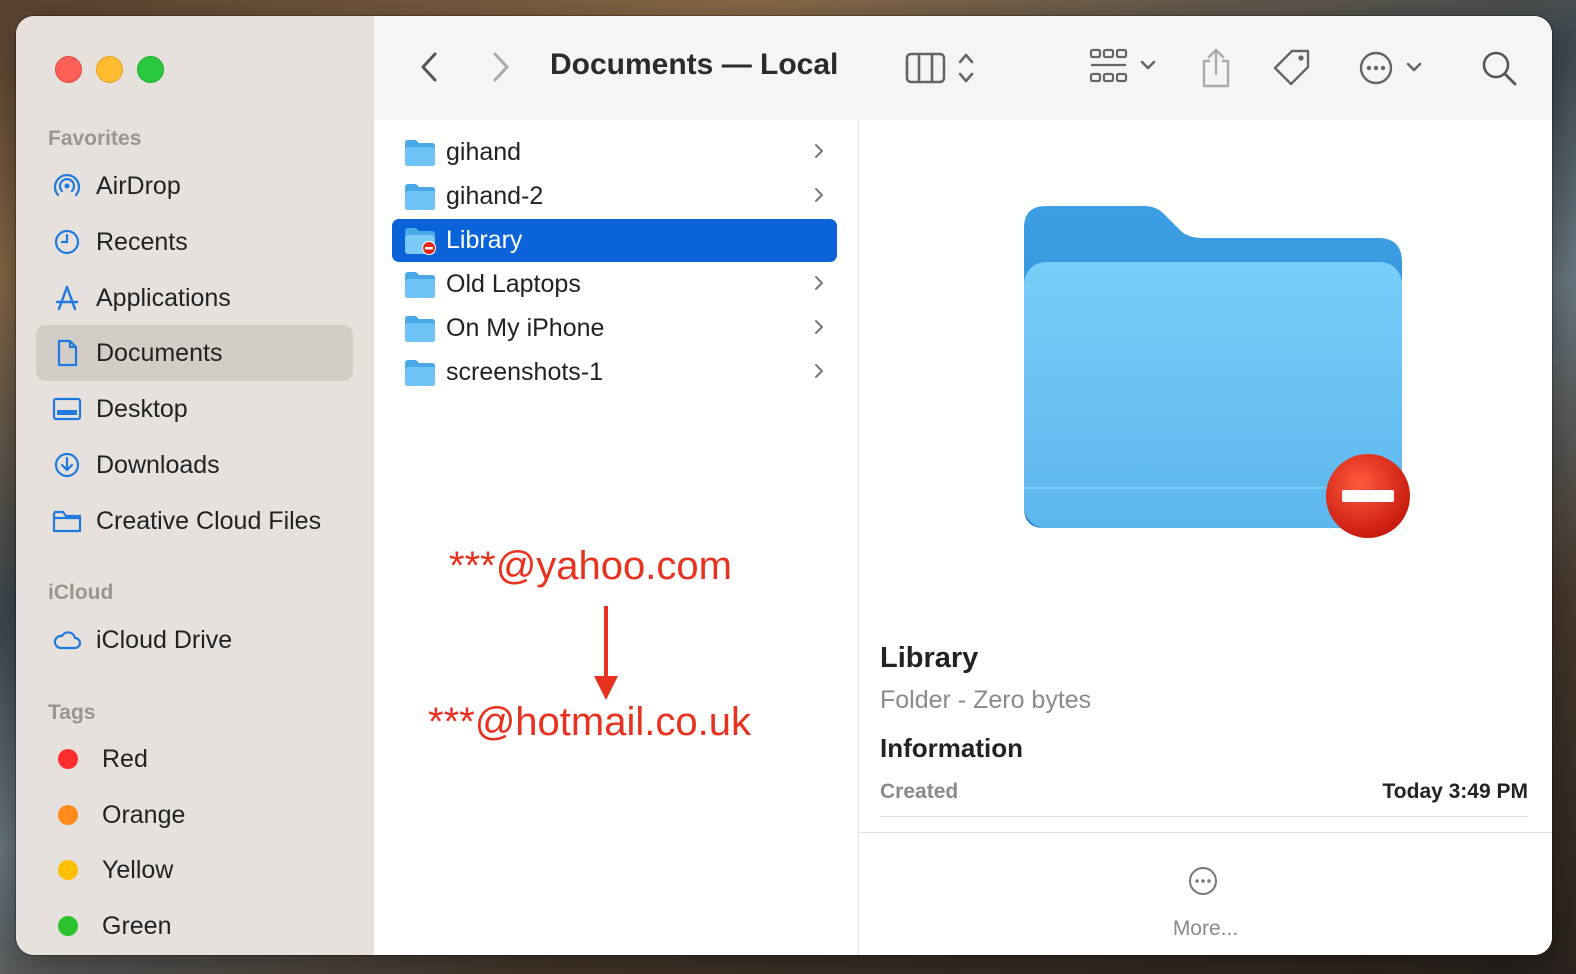 The height and width of the screenshot is (974, 1576). What do you see at coordinates (614, 328) in the screenshot?
I see `file-row-on-my-iphone: On My iPhone` at bounding box center [614, 328].